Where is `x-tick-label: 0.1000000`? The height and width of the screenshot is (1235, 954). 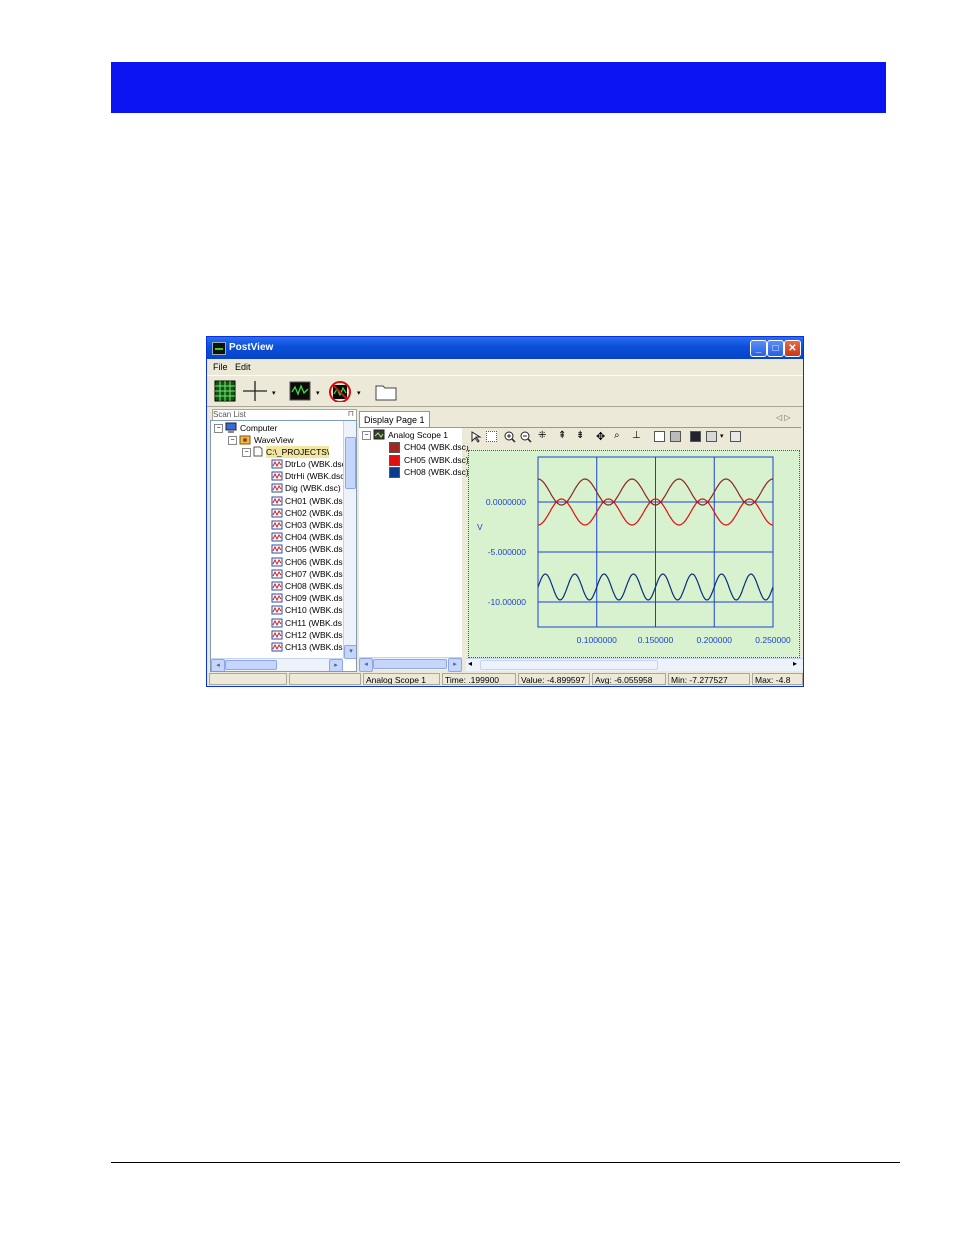 x-tick-label: 0.1000000 is located at coordinates (597, 640).